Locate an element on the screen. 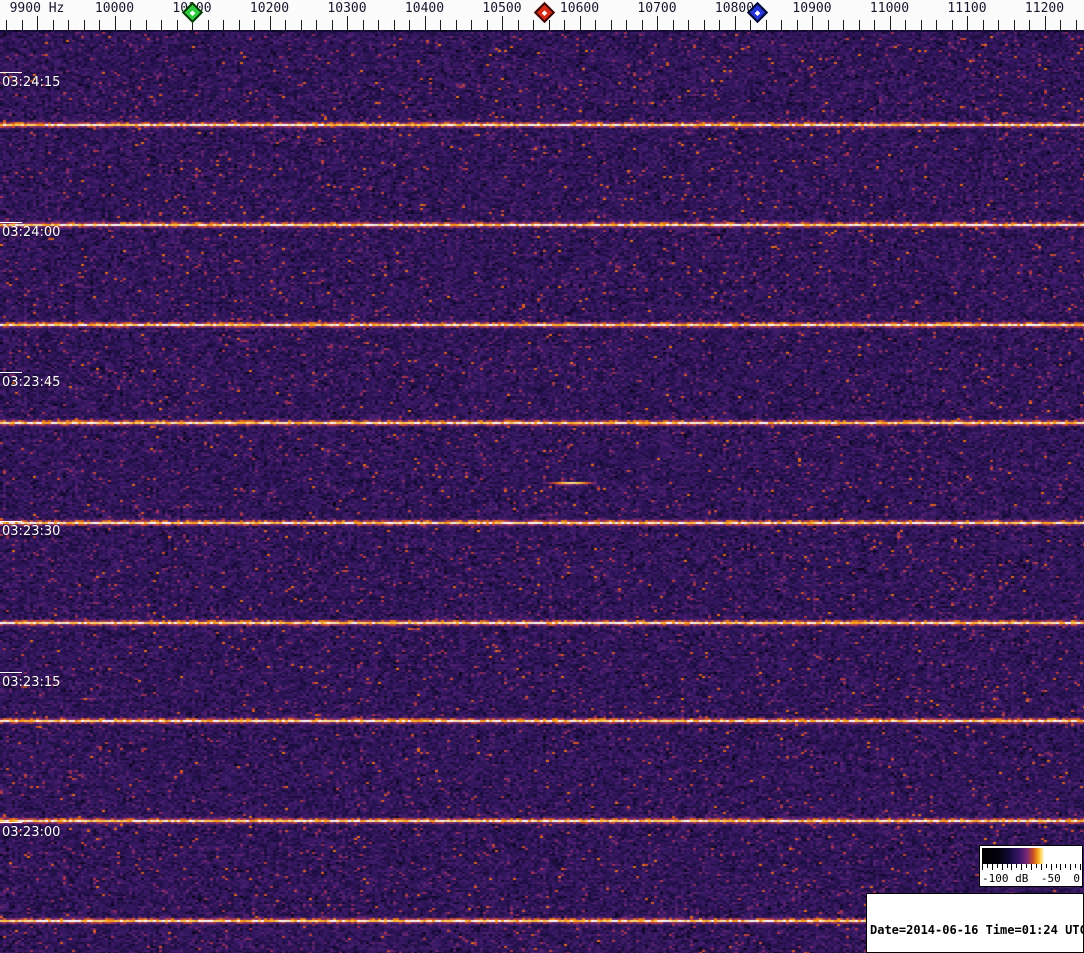  freq-tick-label: 10600 is located at coordinates (579, 8).